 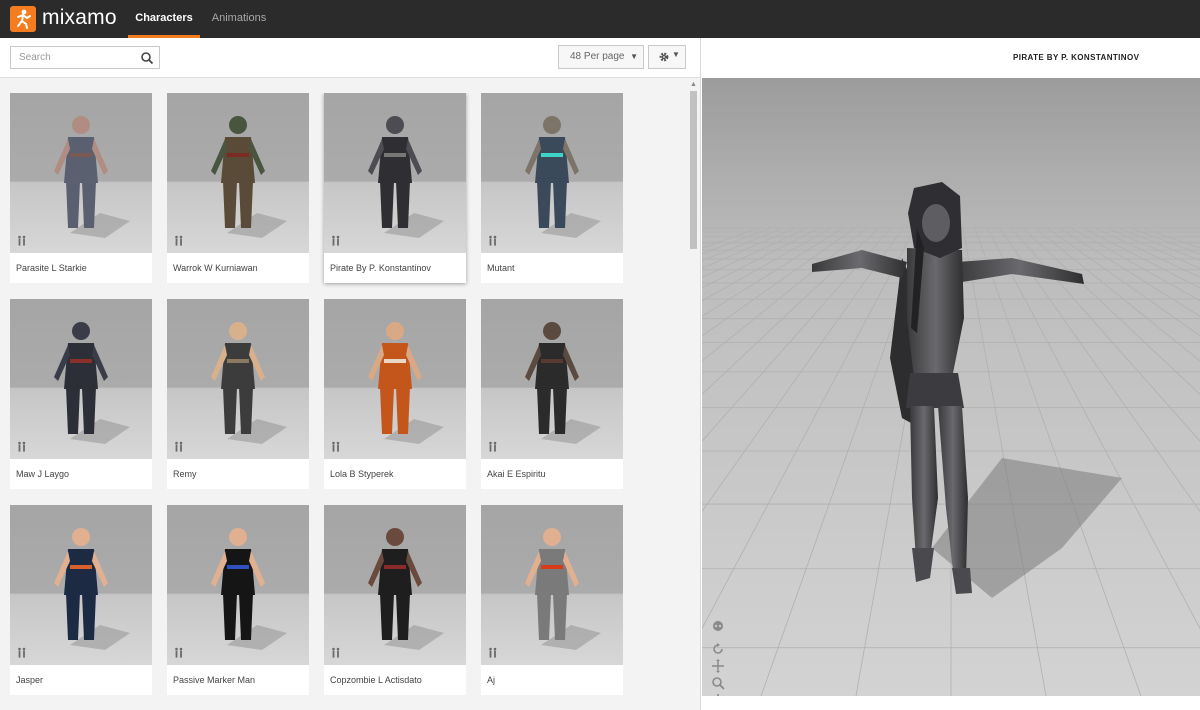 I want to click on tab-characters: Characters, so click(x=164, y=19).